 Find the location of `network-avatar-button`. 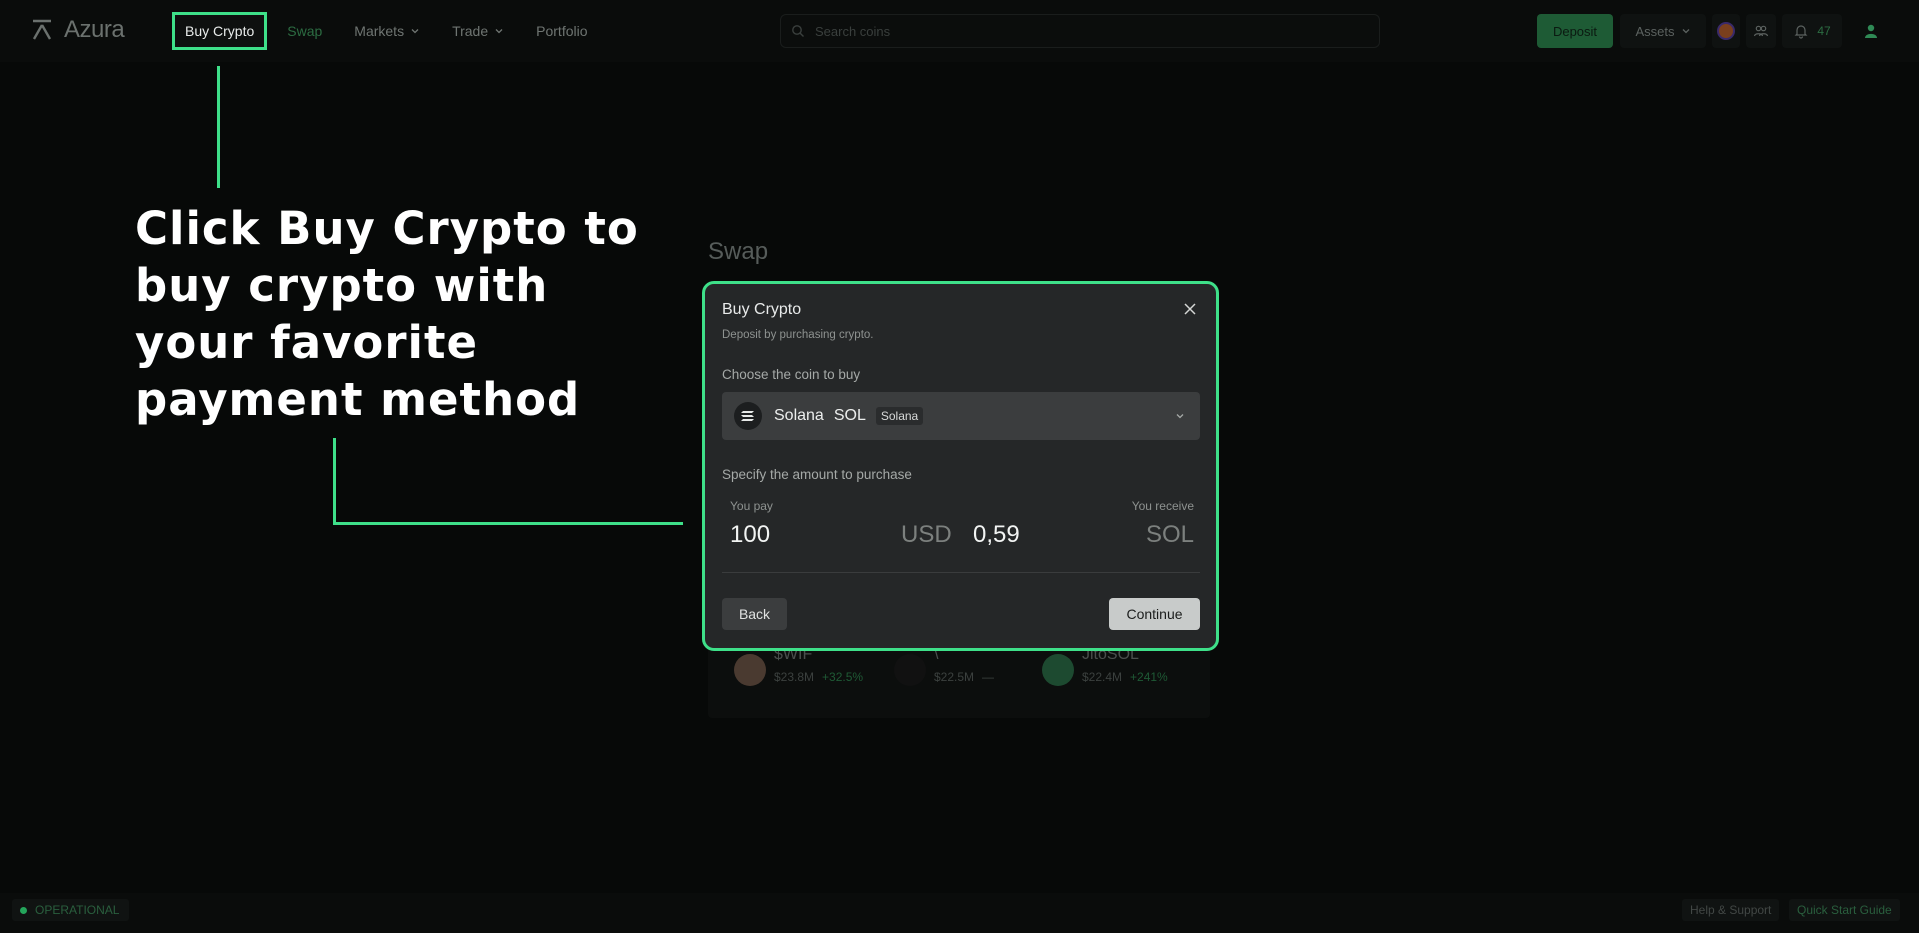

network-avatar-button is located at coordinates (1726, 31).